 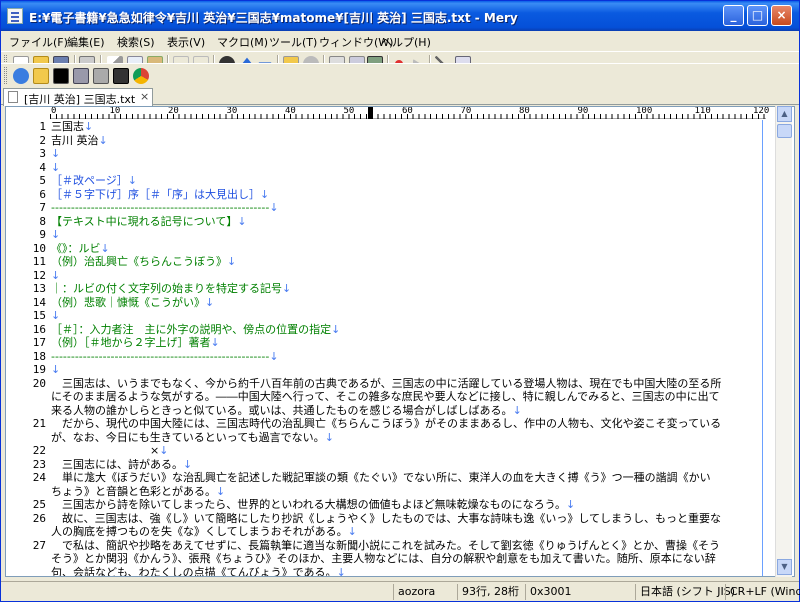 What do you see at coordinates (42, 234) in the screenshot?
I see `line-number: 9` at bounding box center [42, 234].